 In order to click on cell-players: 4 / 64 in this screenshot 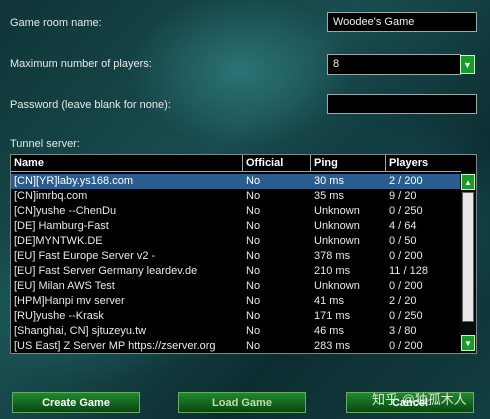, I will do `click(403, 226)`.